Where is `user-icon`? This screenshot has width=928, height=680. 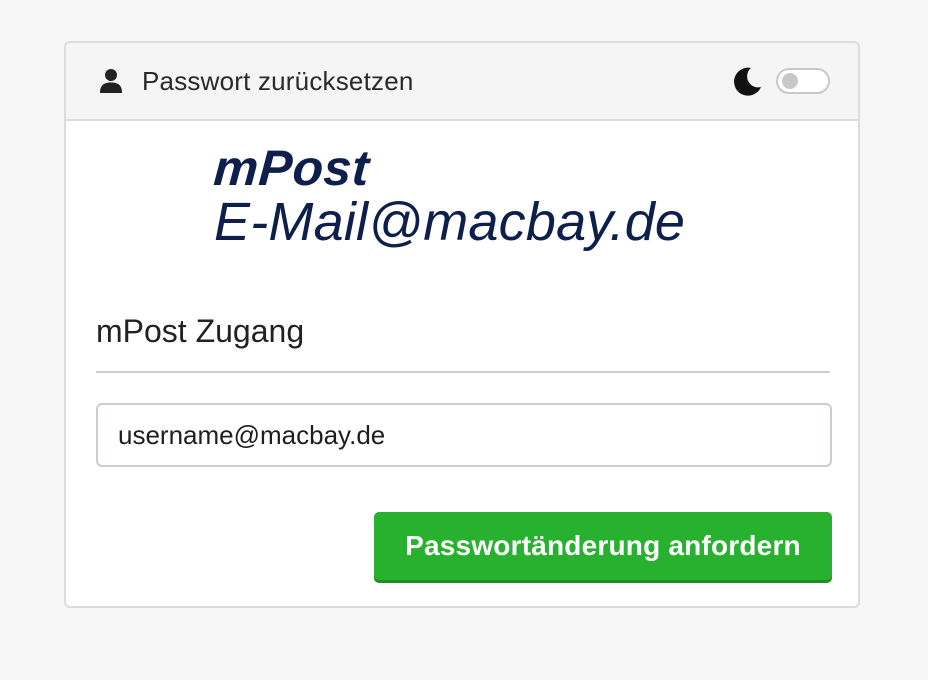 user-icon is located at coordinates (111, 81).